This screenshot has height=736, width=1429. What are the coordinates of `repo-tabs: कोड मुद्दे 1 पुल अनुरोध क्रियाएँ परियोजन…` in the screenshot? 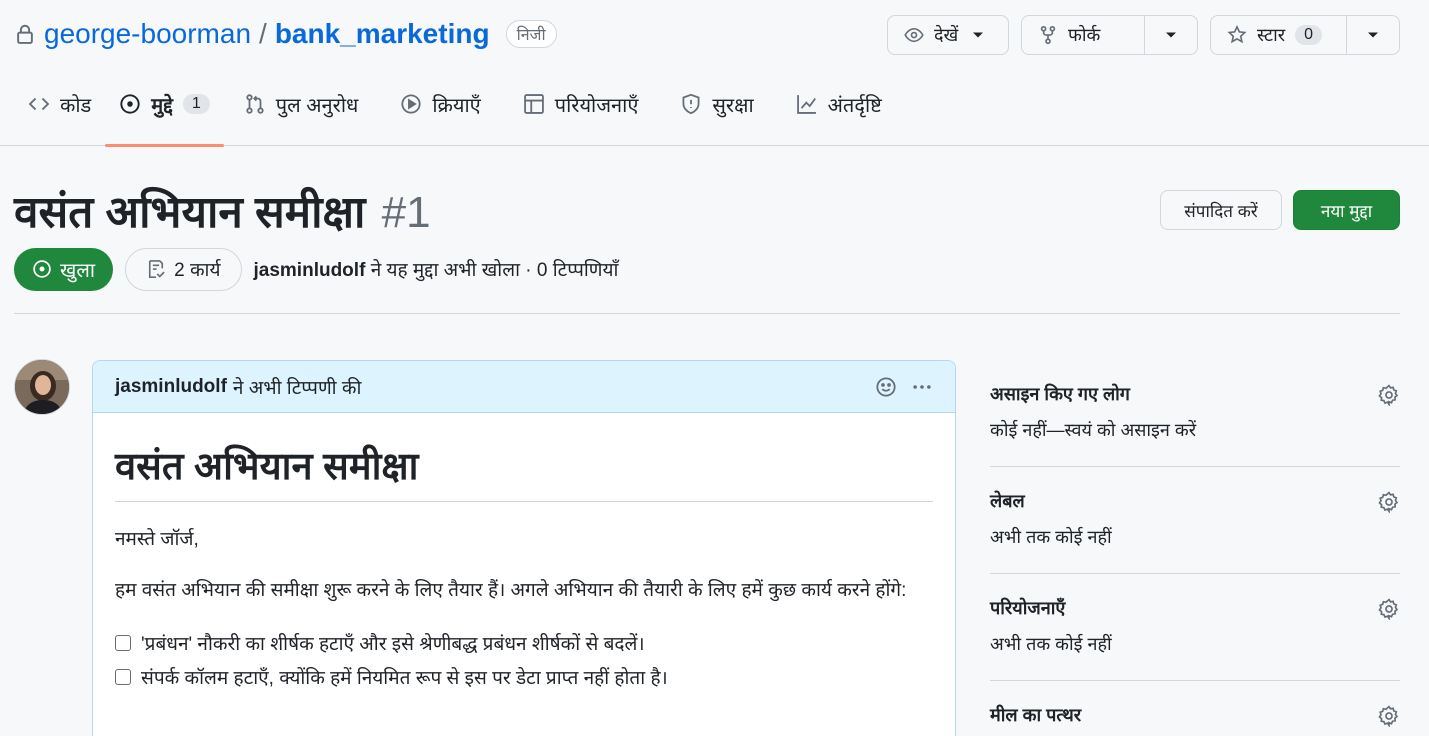 It's located at (455, 115).